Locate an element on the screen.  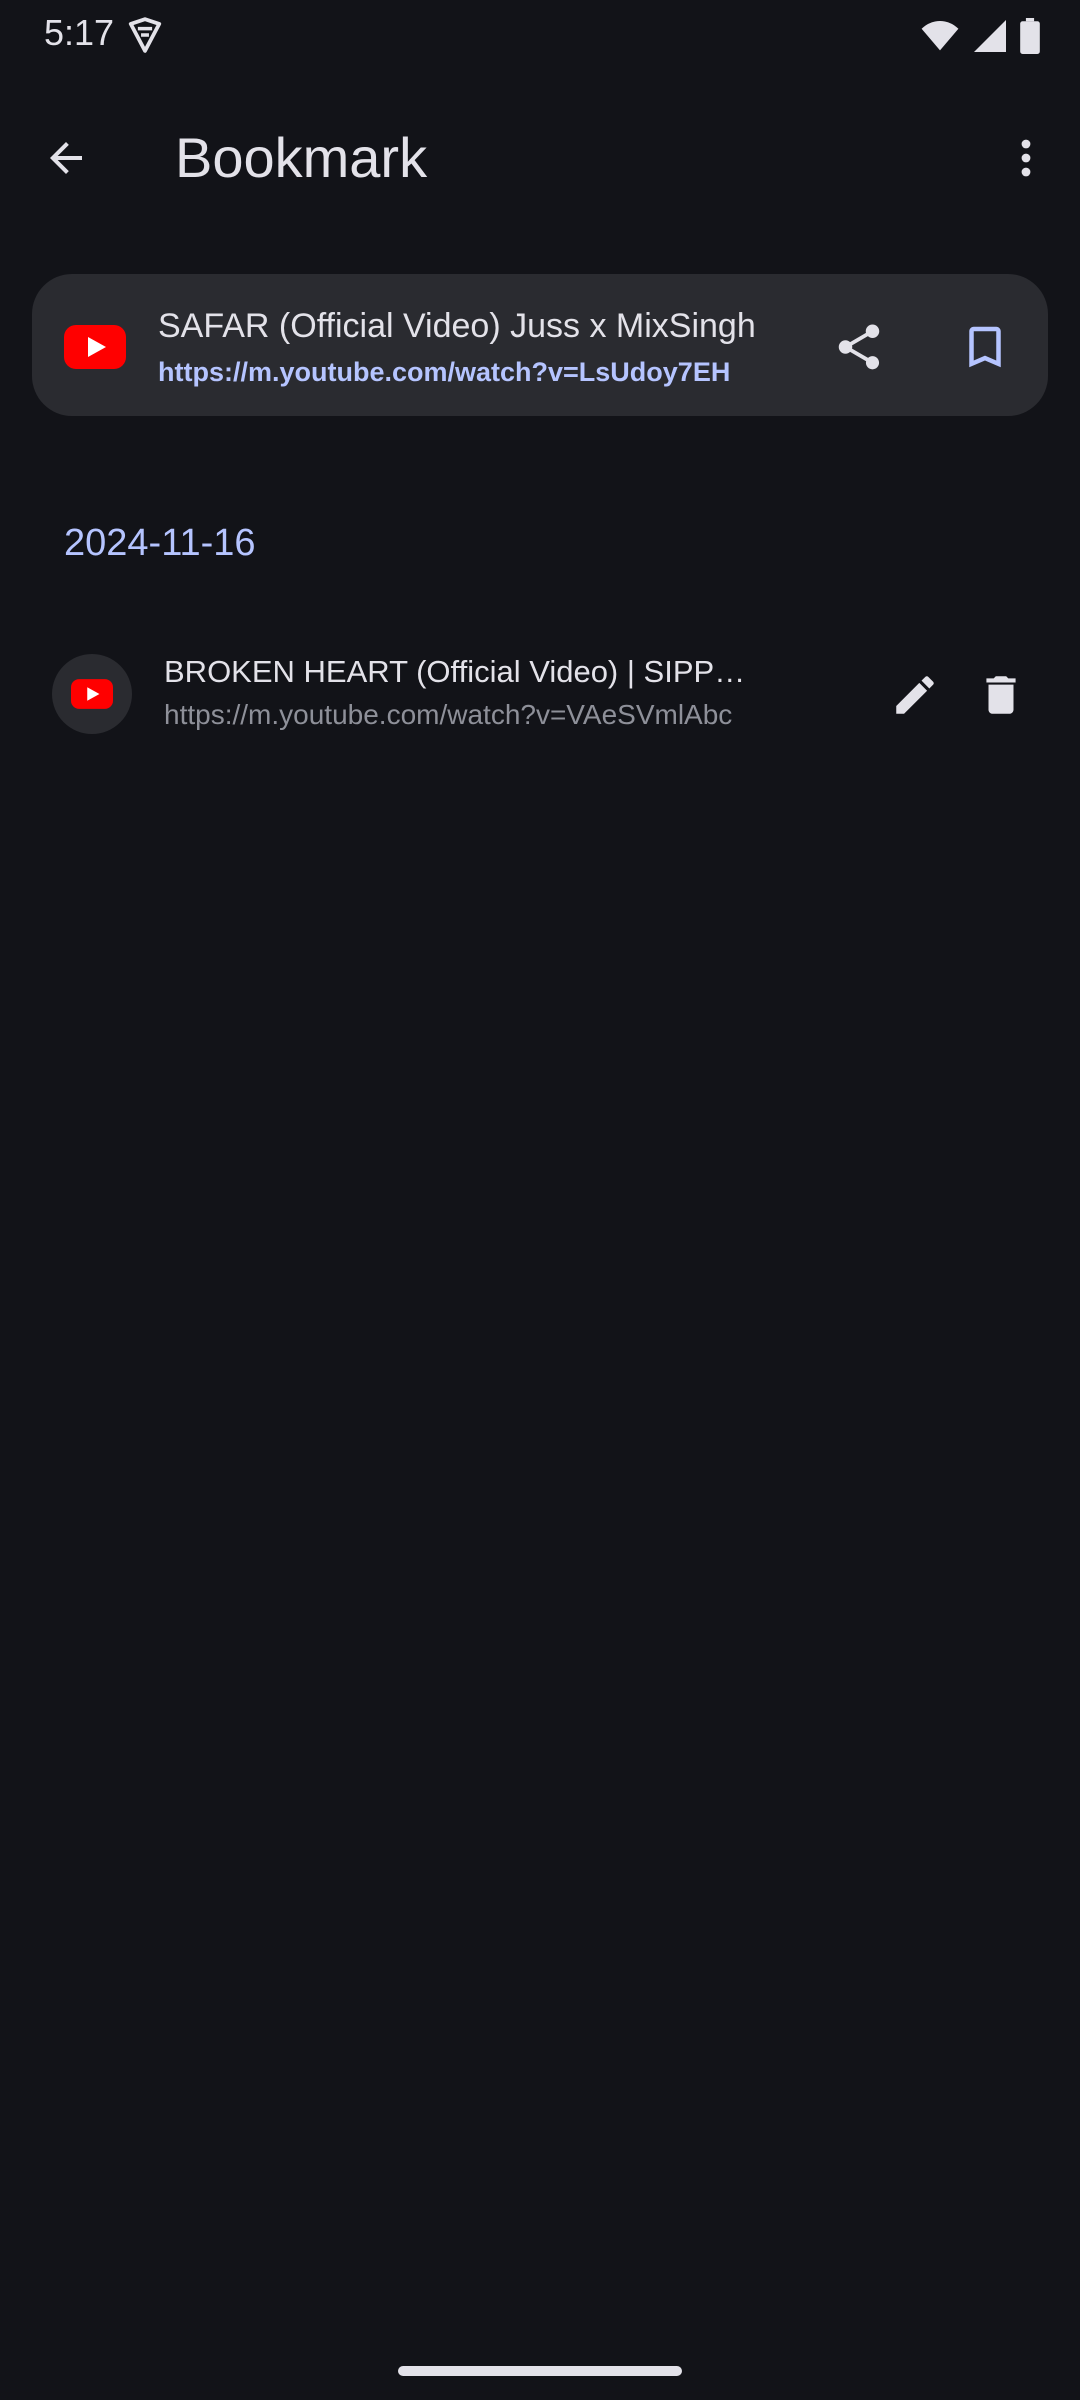
more-options-button is located at coordinates (1026, 158).